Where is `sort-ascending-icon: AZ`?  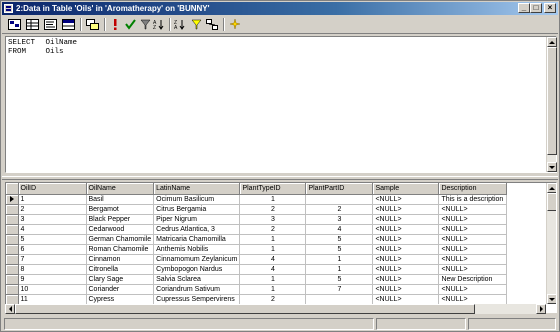 sort-ascending-icon: AZ is located at coordinates (159, 24).